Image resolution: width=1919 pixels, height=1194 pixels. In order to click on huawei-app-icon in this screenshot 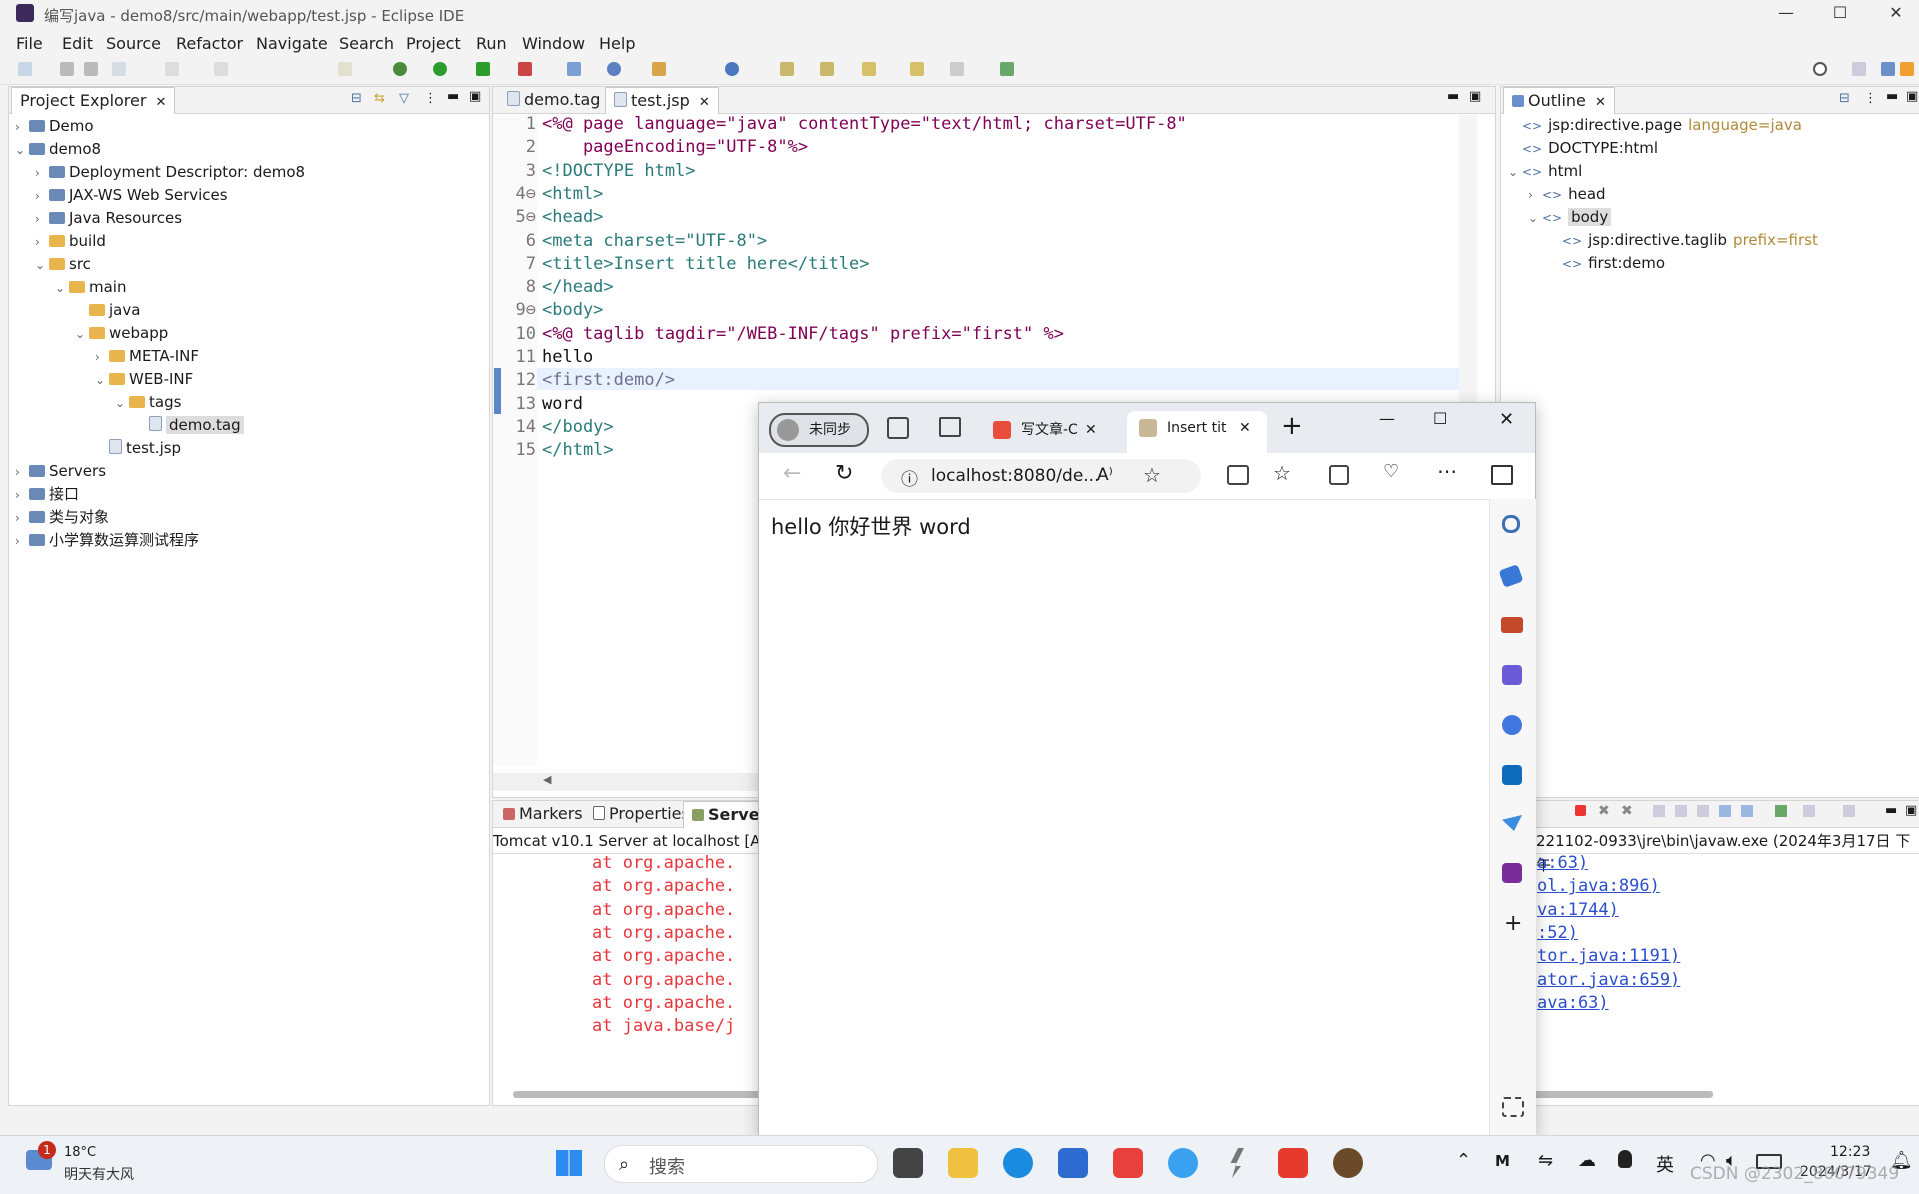, I will do `click(1128, 1163)`.